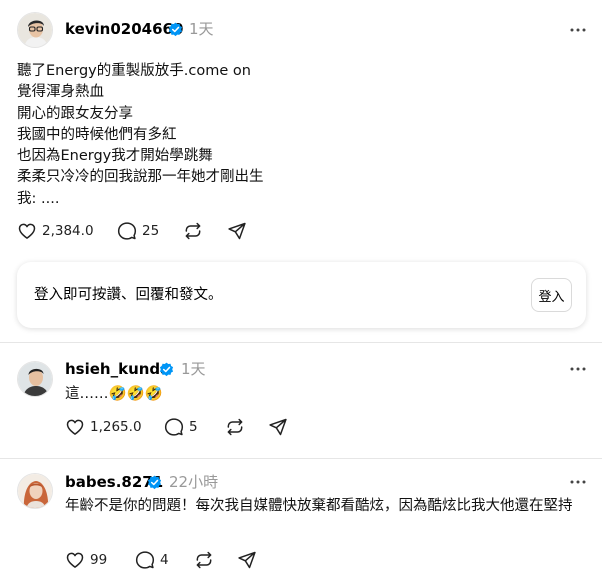 The height and width of the screenshot is (584, 602). Describe the element at coordinates (201, 29) in the screenshot. I see `post-time: 1天` at that location.